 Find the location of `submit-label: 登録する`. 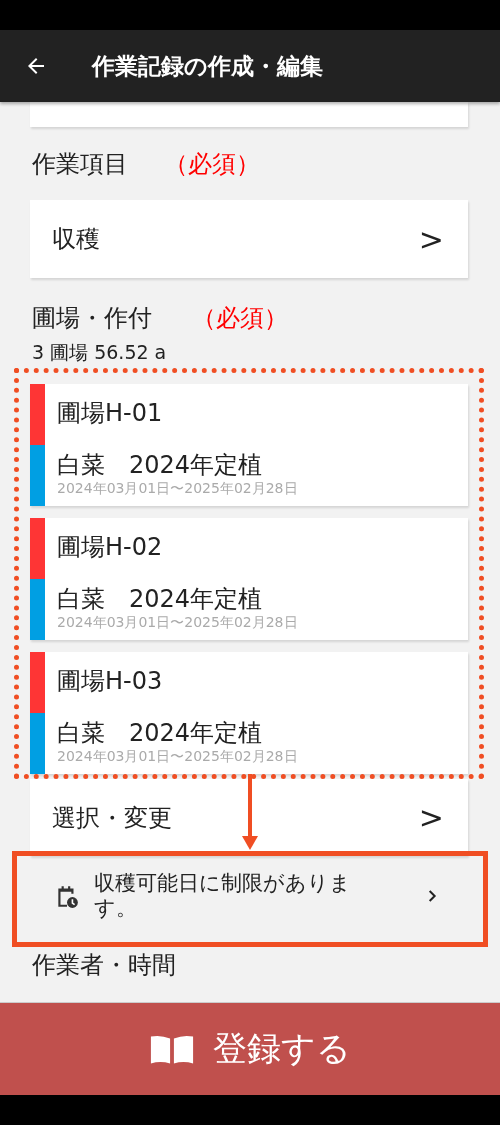

submit-label: 登録する is located at coordinates (282, 1048).